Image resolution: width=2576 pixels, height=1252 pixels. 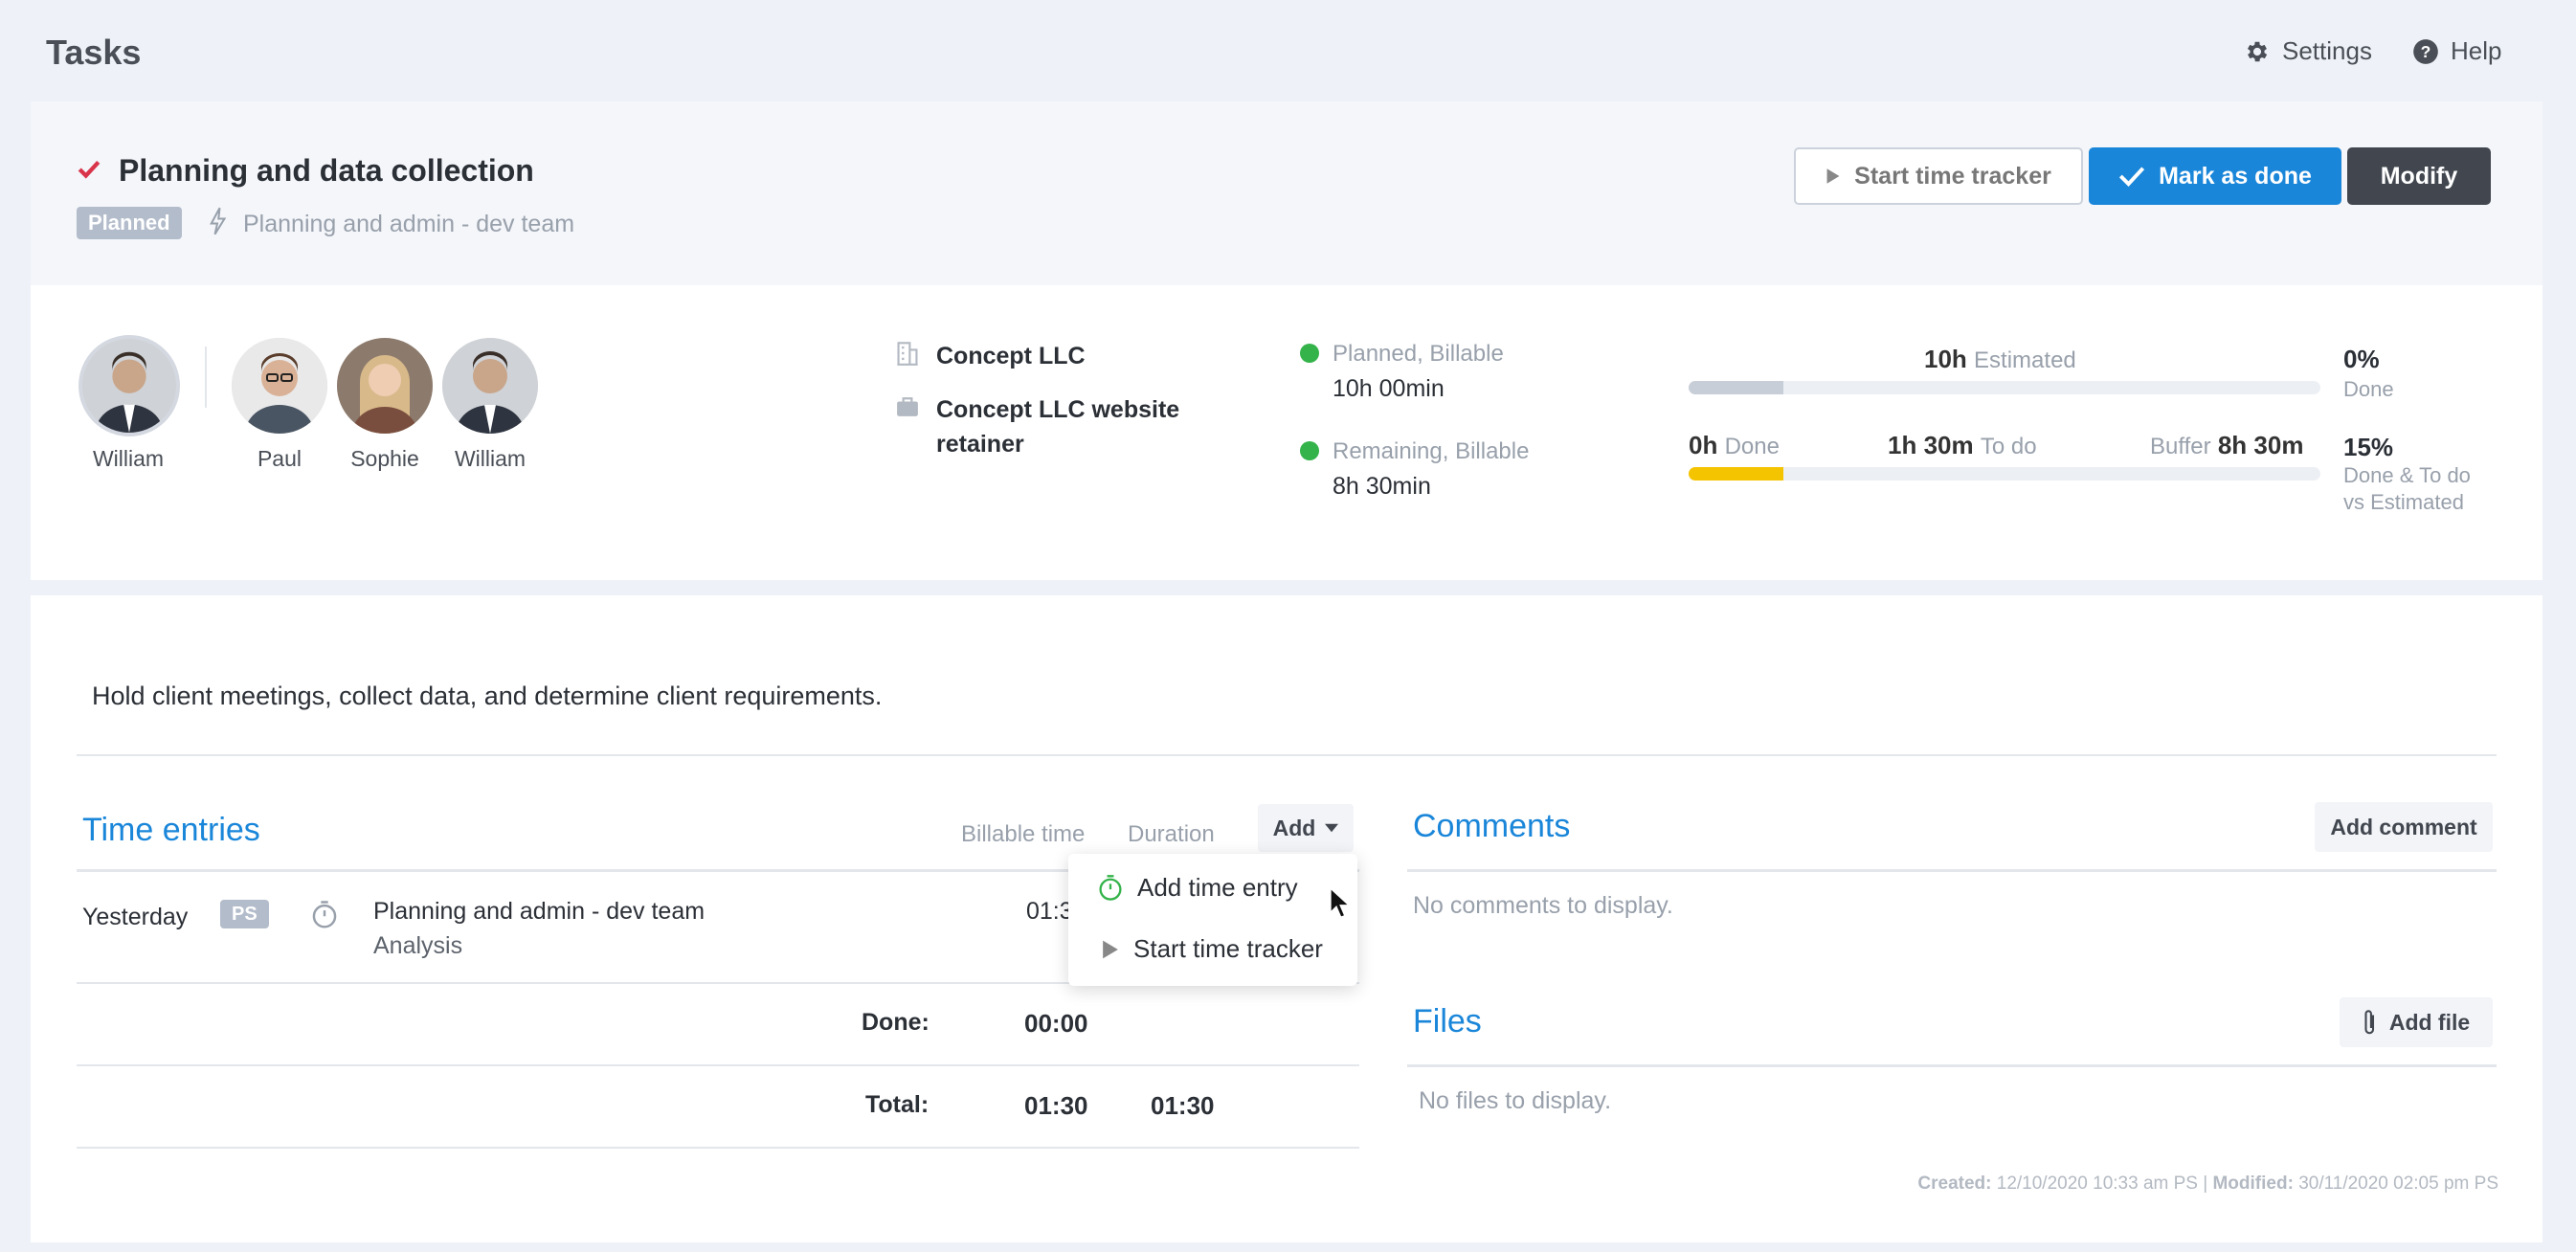 What do you see at coordinates (1011, 356) in the screenshot?
I see `client-name: Concept LLC` at bounding box center [1011, 356].